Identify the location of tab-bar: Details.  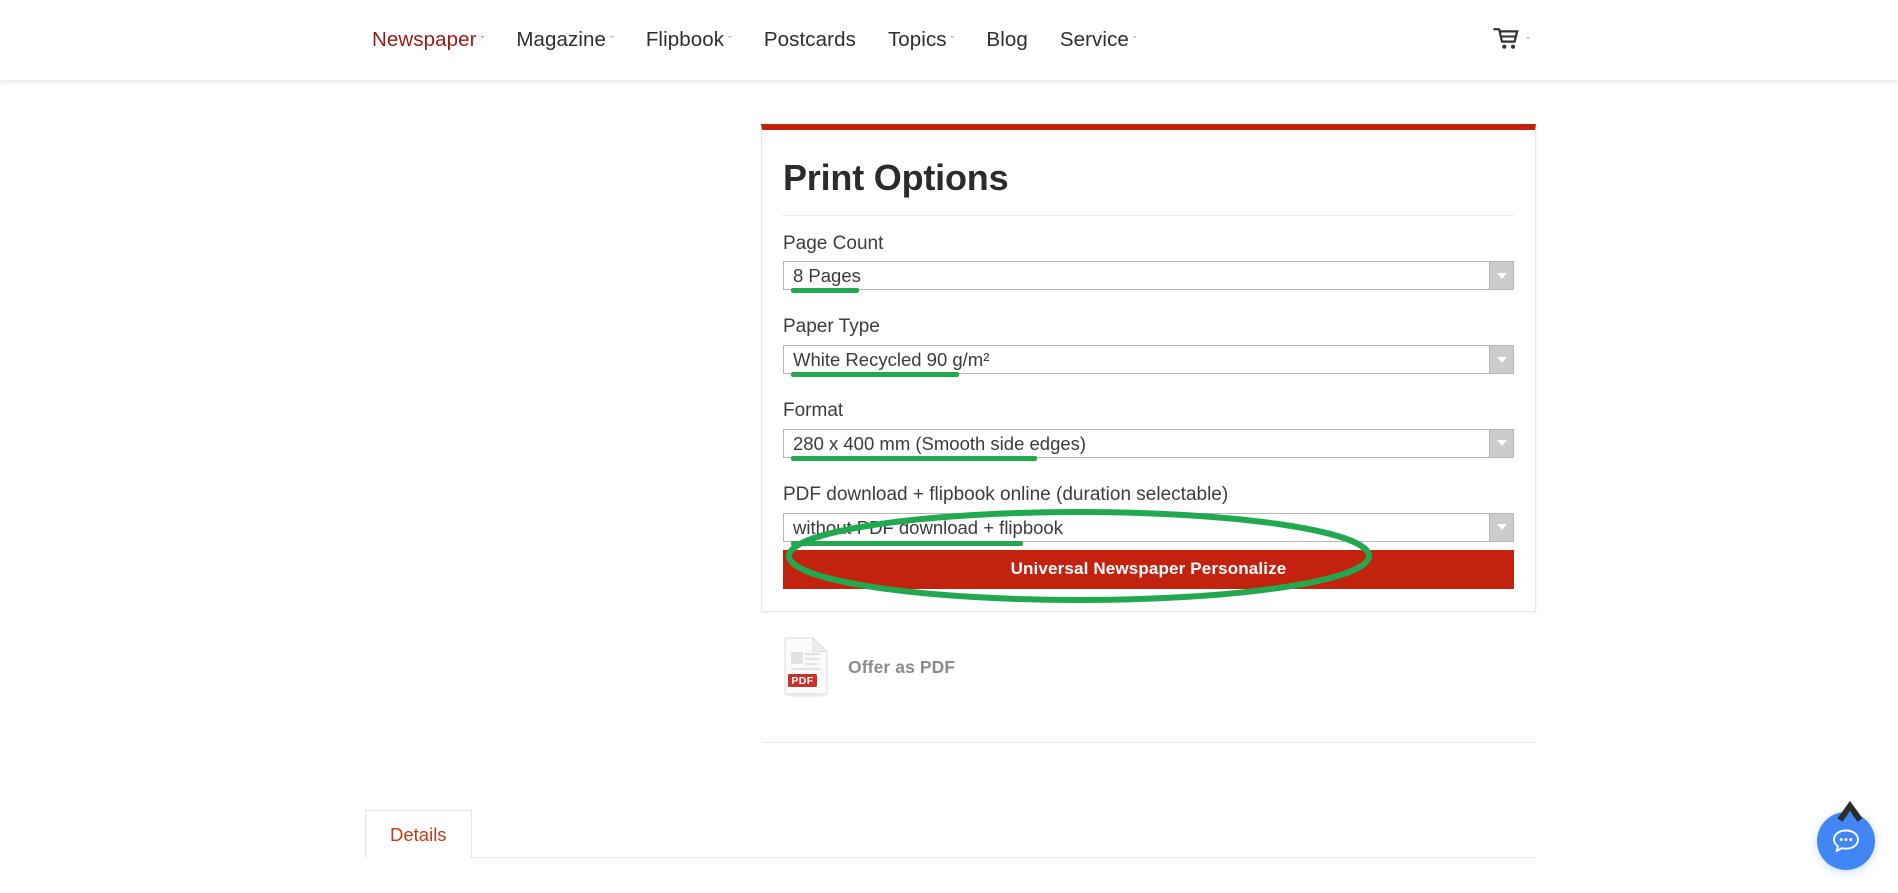
(950, 834).